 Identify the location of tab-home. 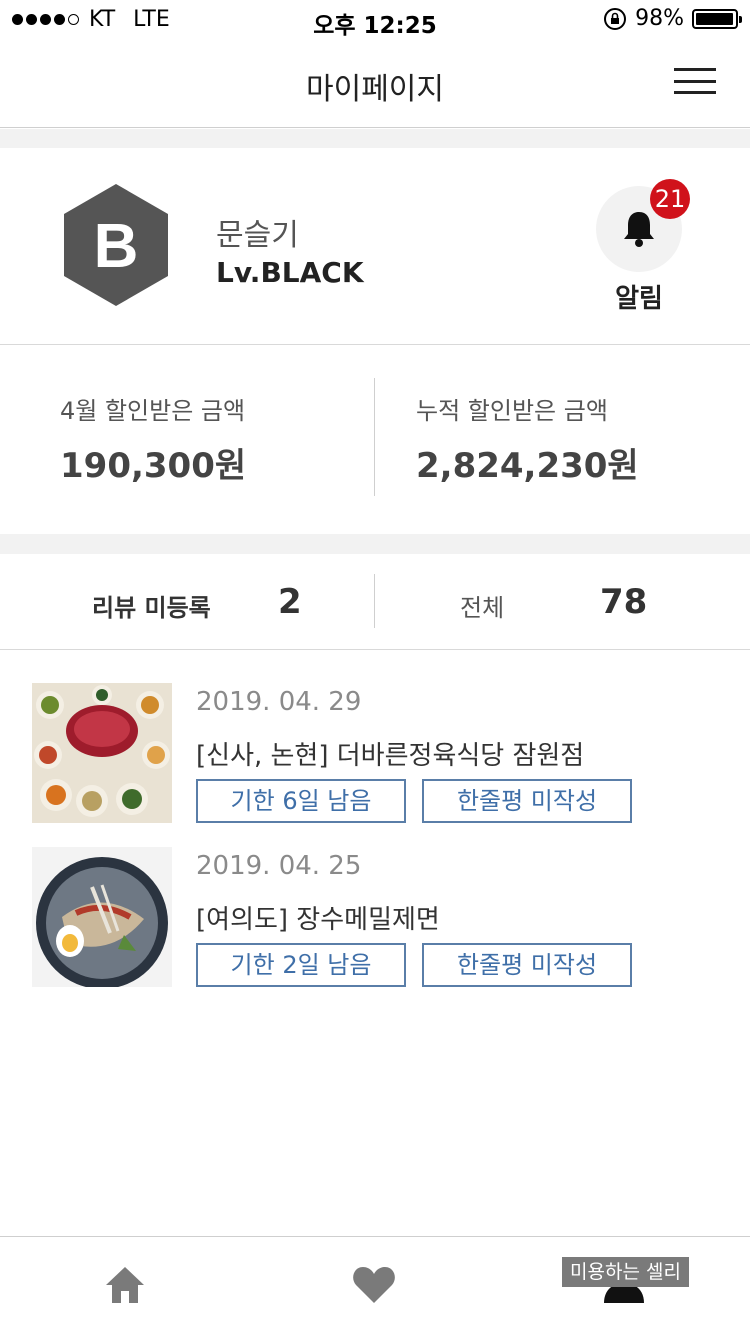
(125, 1285).